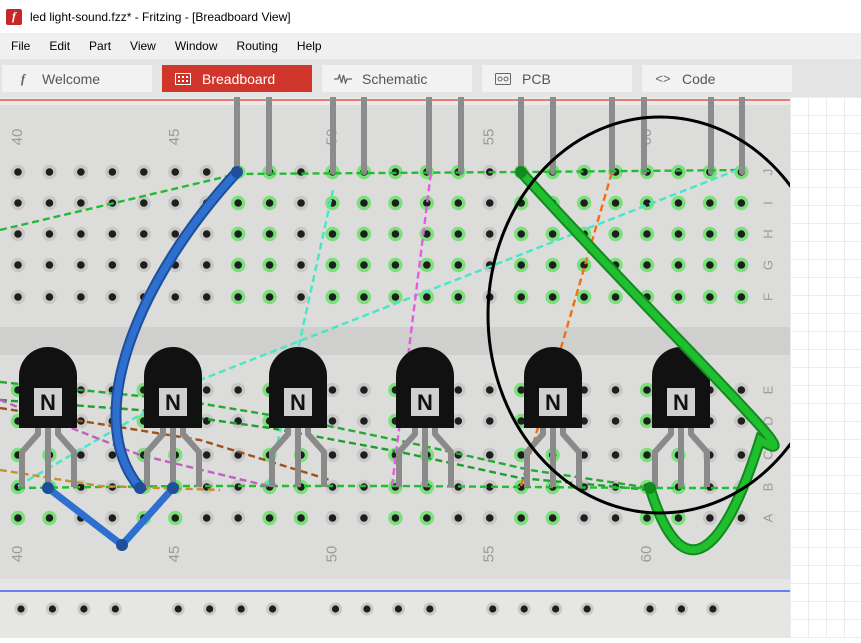 The width and height of the screenshot is (861, 643). What do you see at coordinates (195, 46) in the screenshot?
I see `menu-window: Window` at bounding box center [195, 46].